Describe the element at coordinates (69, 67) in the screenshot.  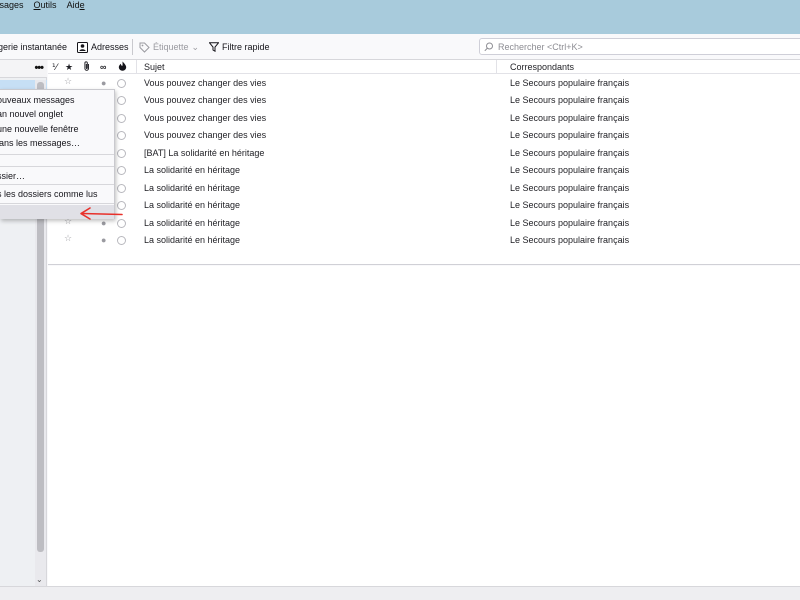
I see `starred-column-icon: ★` at that location.